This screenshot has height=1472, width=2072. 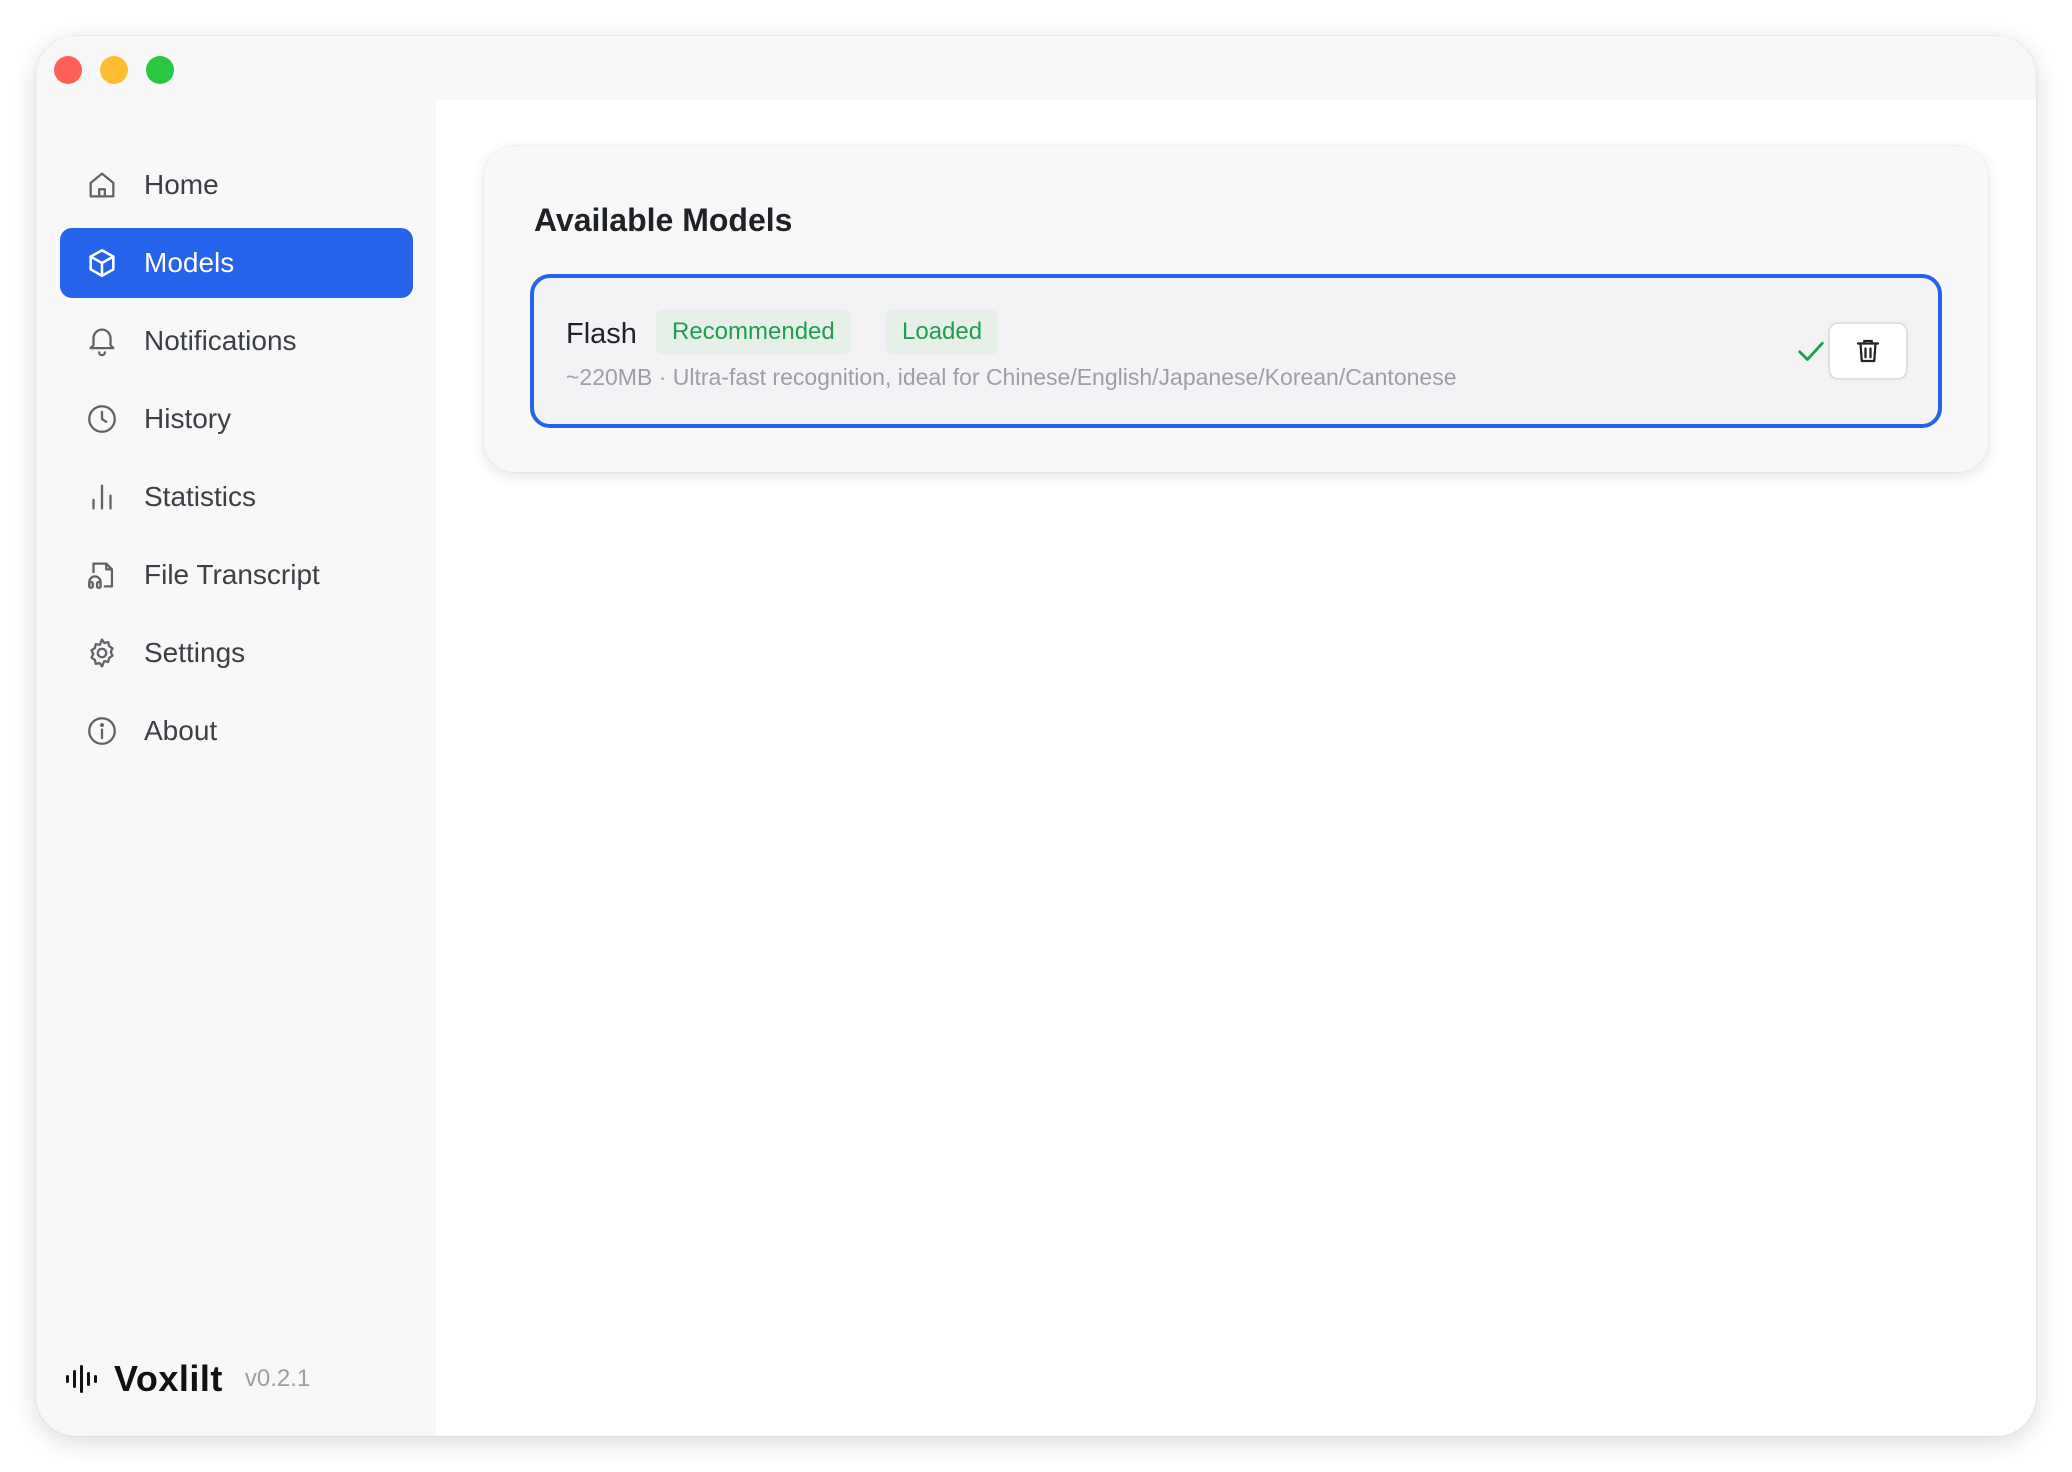 I want to click on bell-icon, so click(x=102, y=341).